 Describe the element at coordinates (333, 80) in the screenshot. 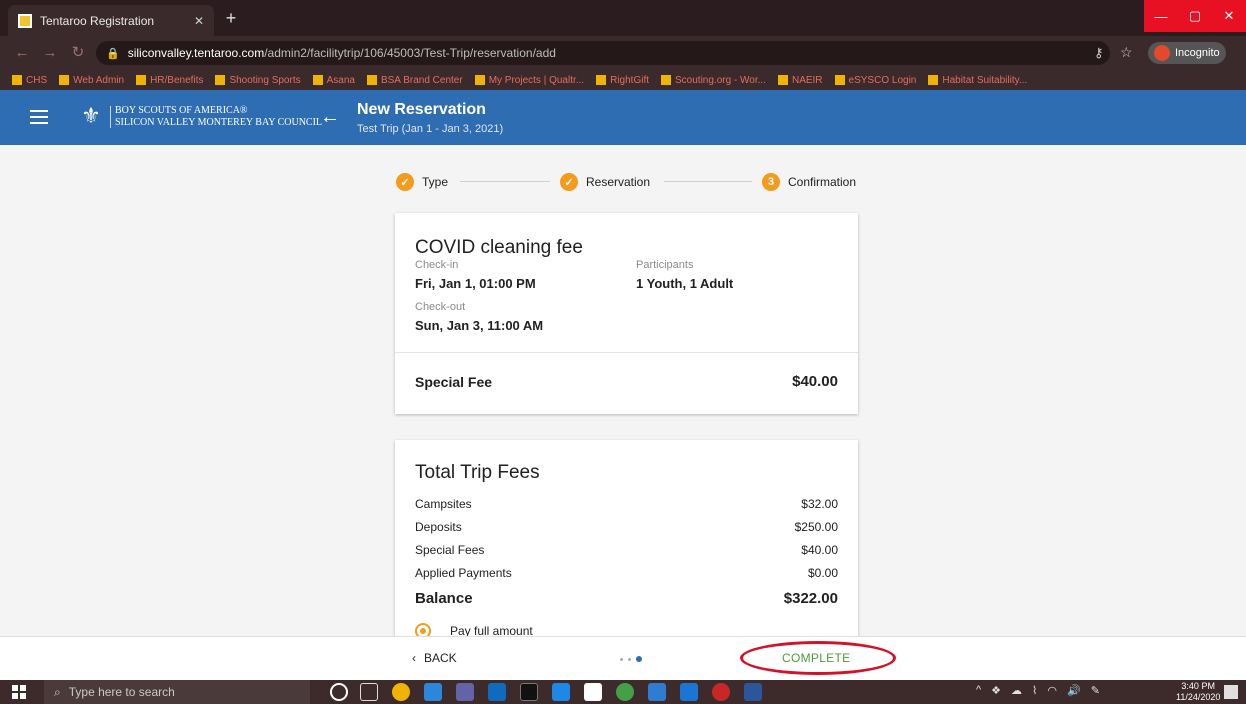

I see `bookmark-item: Asana` at that location.